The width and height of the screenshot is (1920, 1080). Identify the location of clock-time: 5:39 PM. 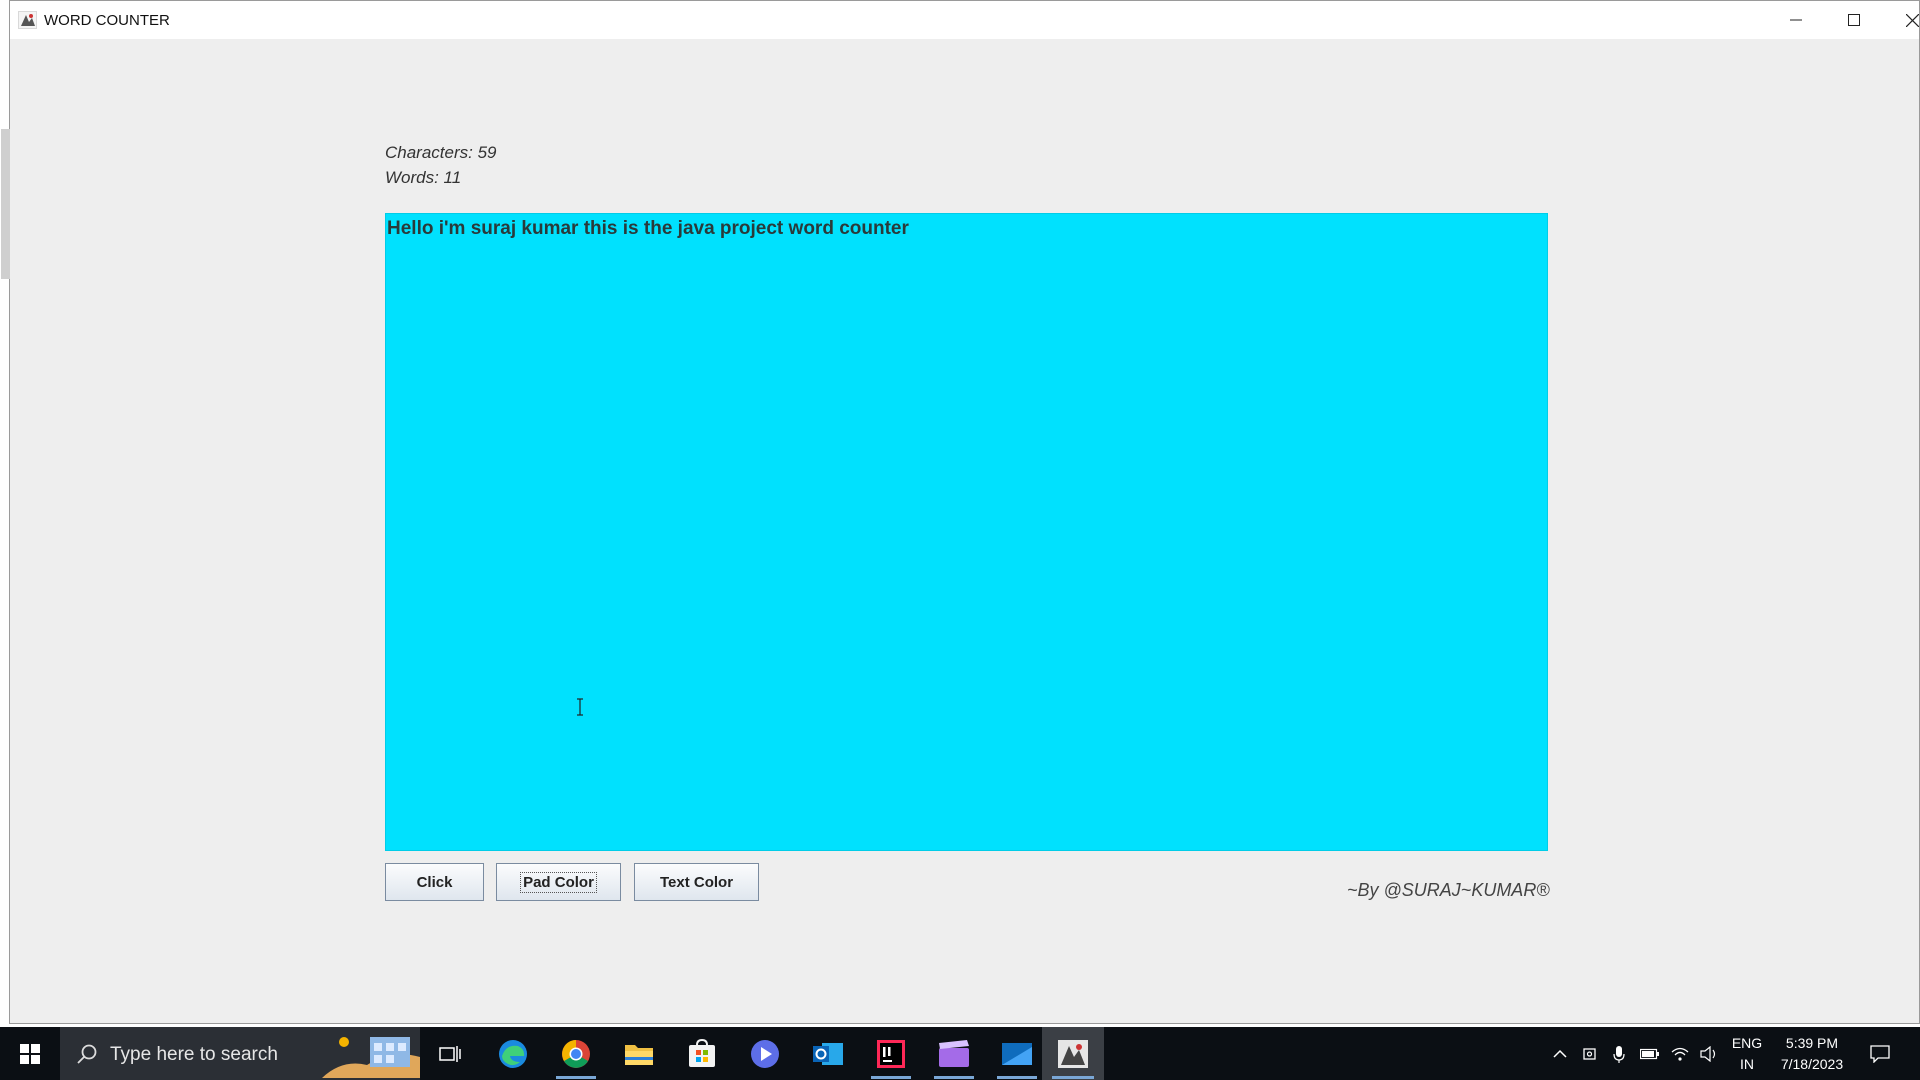
(1812, 1042).